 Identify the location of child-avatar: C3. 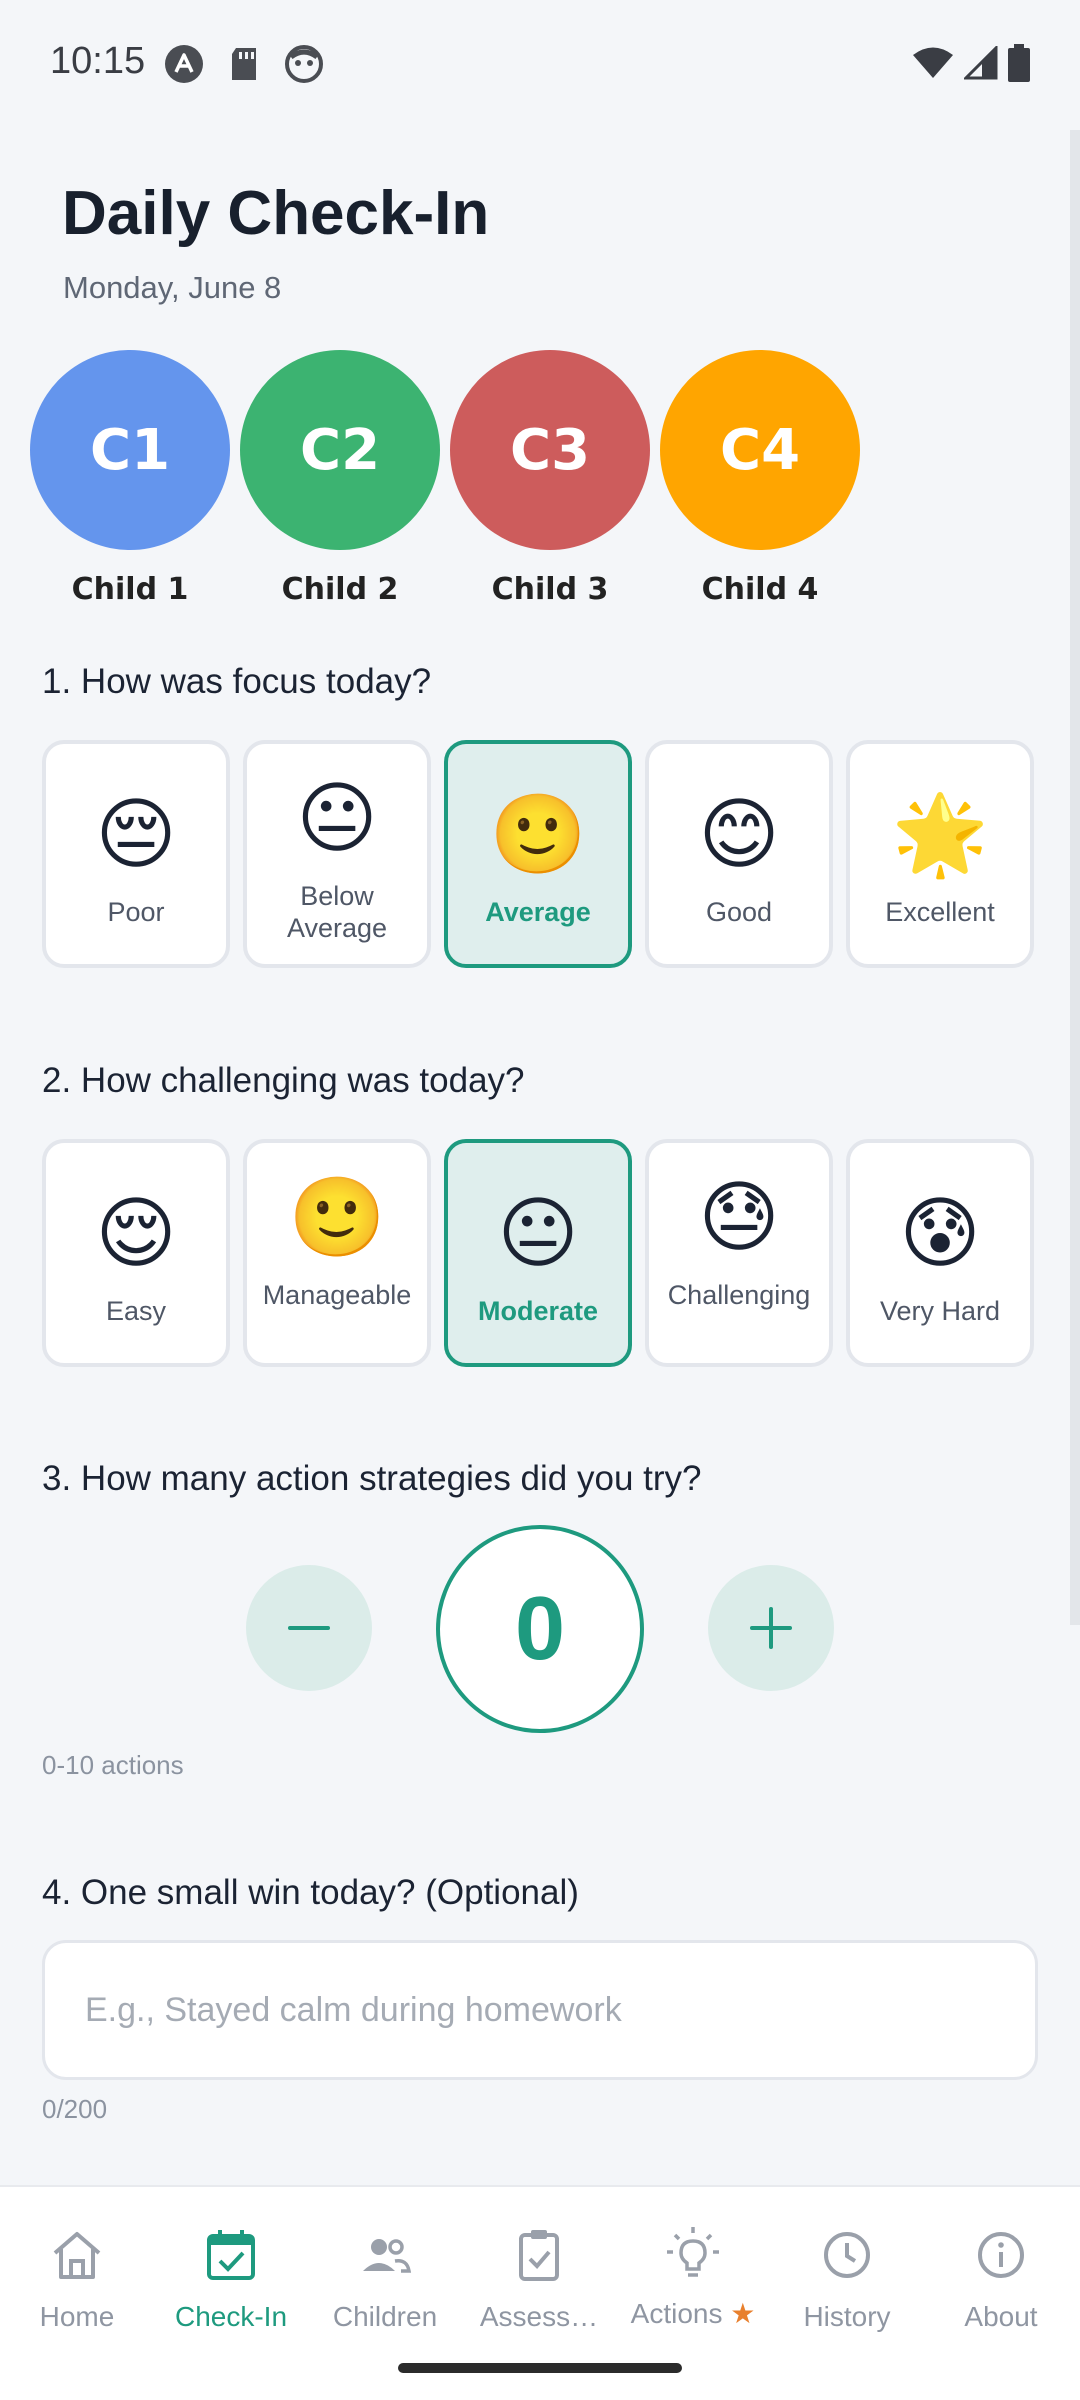
(550, 450).